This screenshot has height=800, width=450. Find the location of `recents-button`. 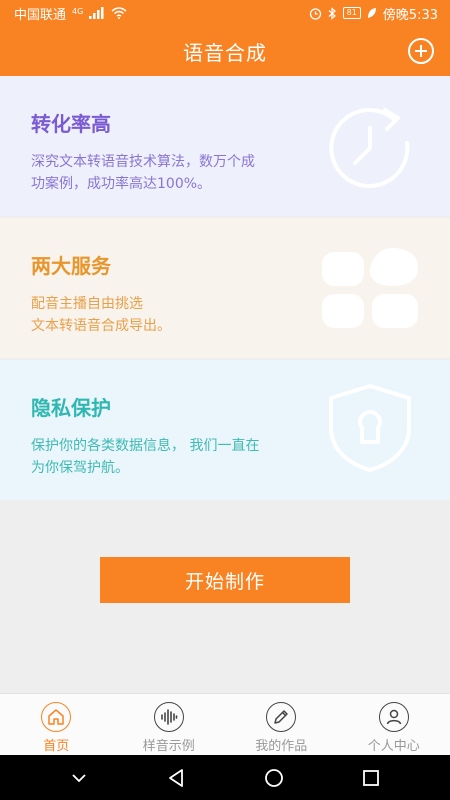

recents-button is located at coordinates (371, 778).